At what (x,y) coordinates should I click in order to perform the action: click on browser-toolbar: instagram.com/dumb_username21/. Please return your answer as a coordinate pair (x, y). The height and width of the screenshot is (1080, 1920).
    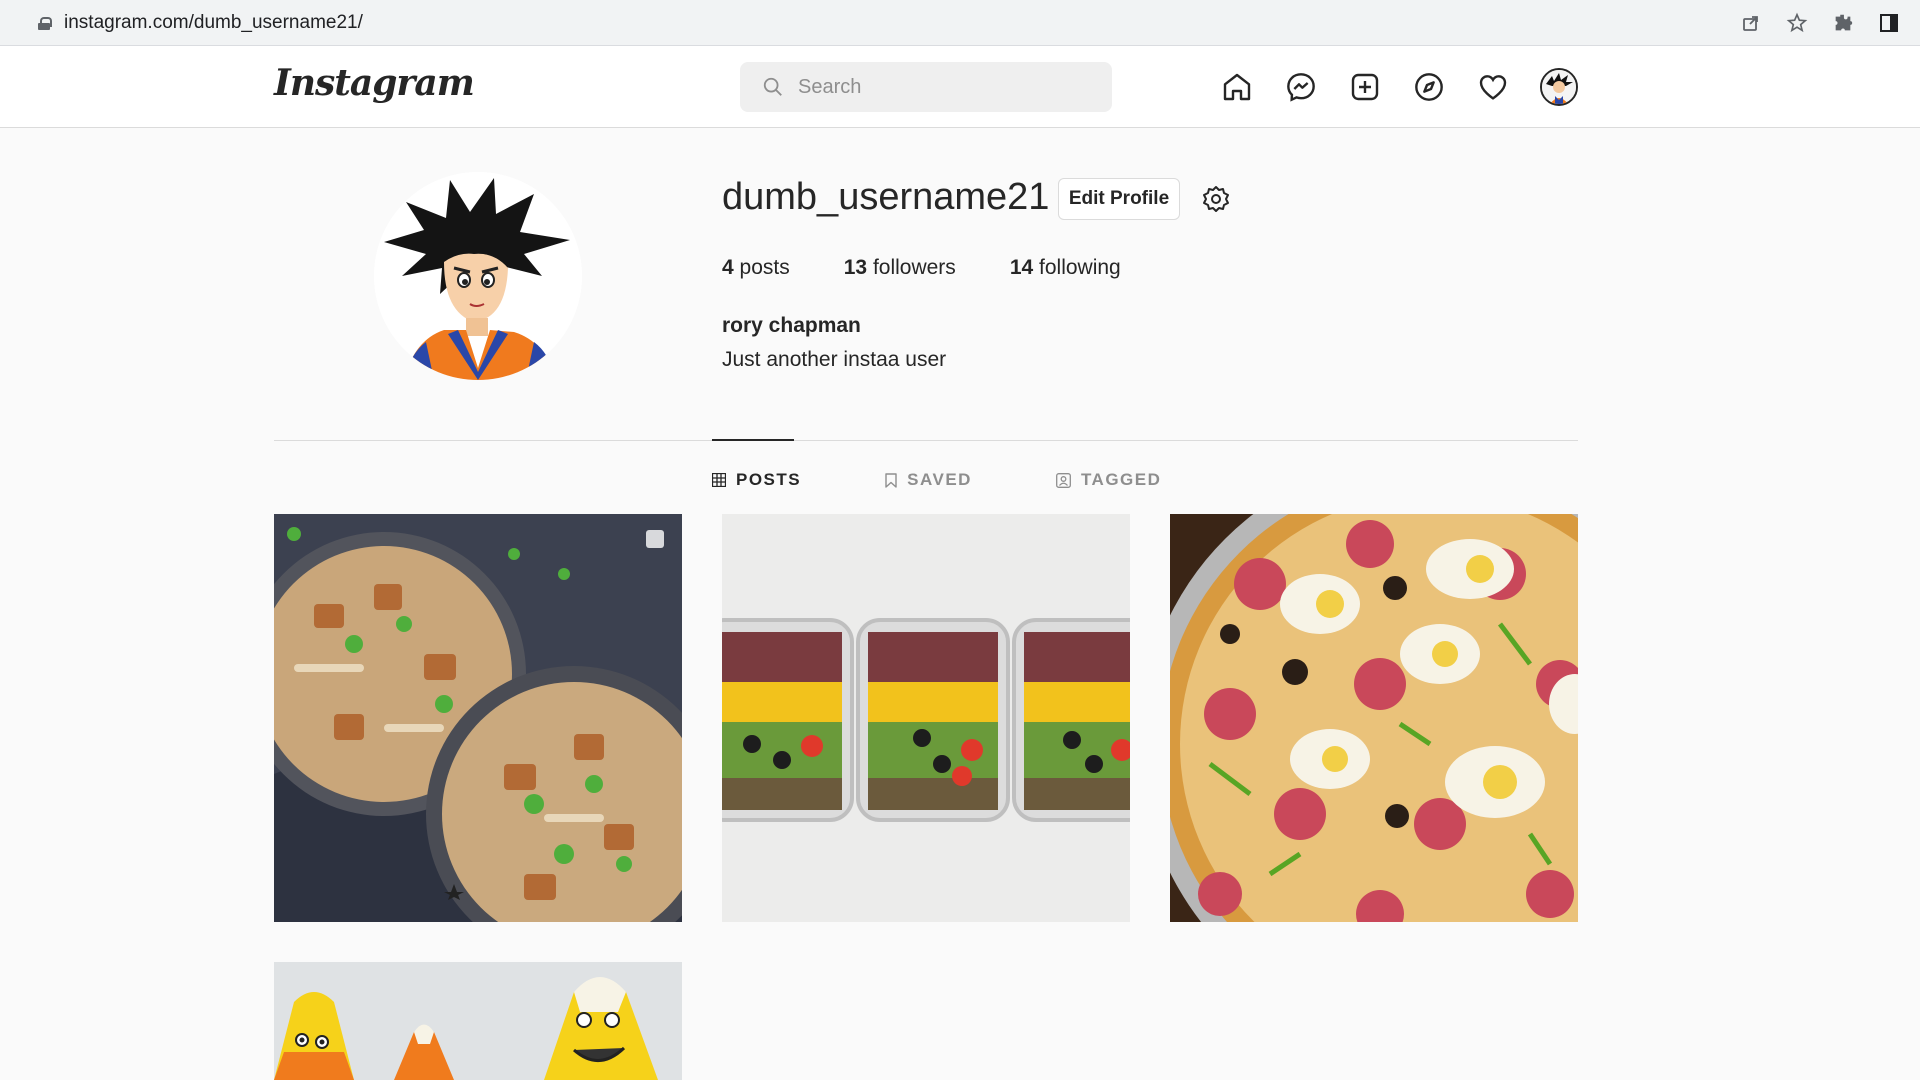
    Looking at the image, I should click on (960, 23).